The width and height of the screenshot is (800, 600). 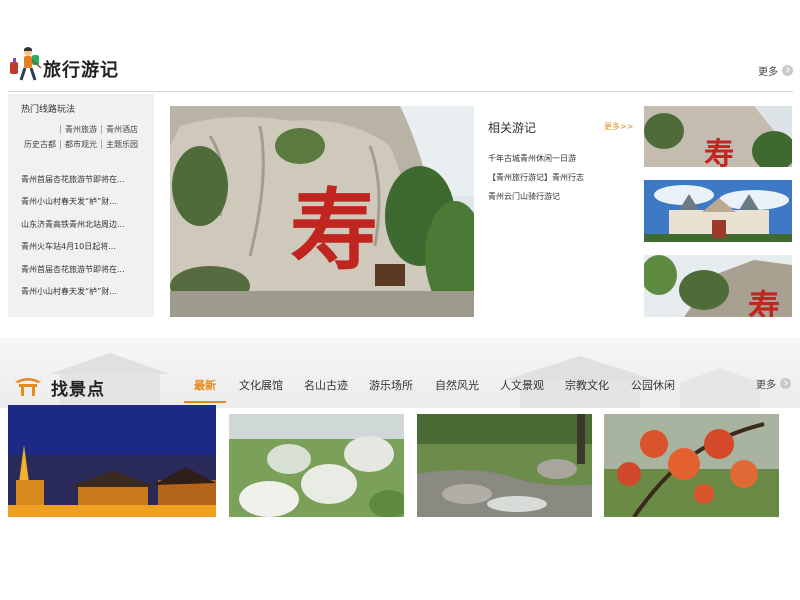 I want to click on scenic-photo-night-city, so click(x=112, y=461).